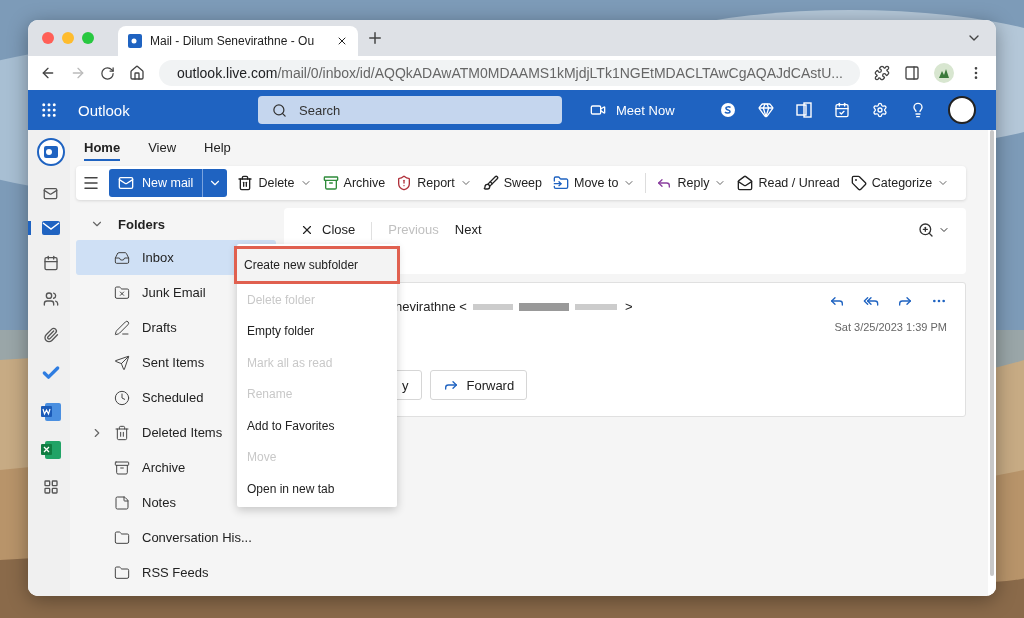  I want to click on folder-move-icon, so click(561, 183).